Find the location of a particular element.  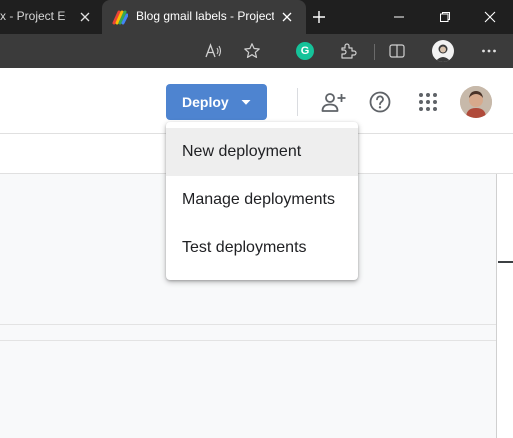

editor-border is located at coordinates (496, 306).